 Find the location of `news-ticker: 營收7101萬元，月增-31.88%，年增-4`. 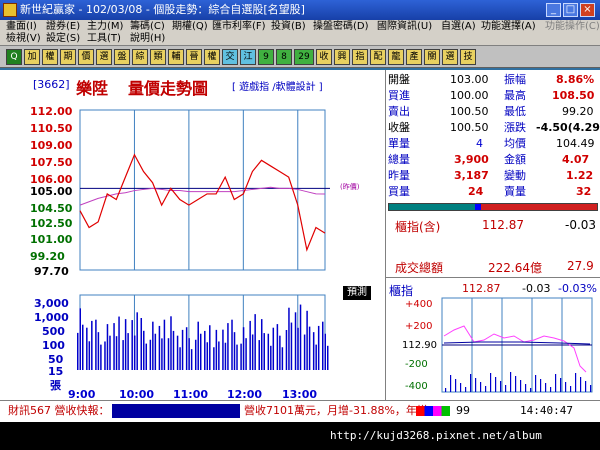

news-ticker: 營收7101萬元，月增-31.88%，年增-4 is located at coordinates (341, 411).